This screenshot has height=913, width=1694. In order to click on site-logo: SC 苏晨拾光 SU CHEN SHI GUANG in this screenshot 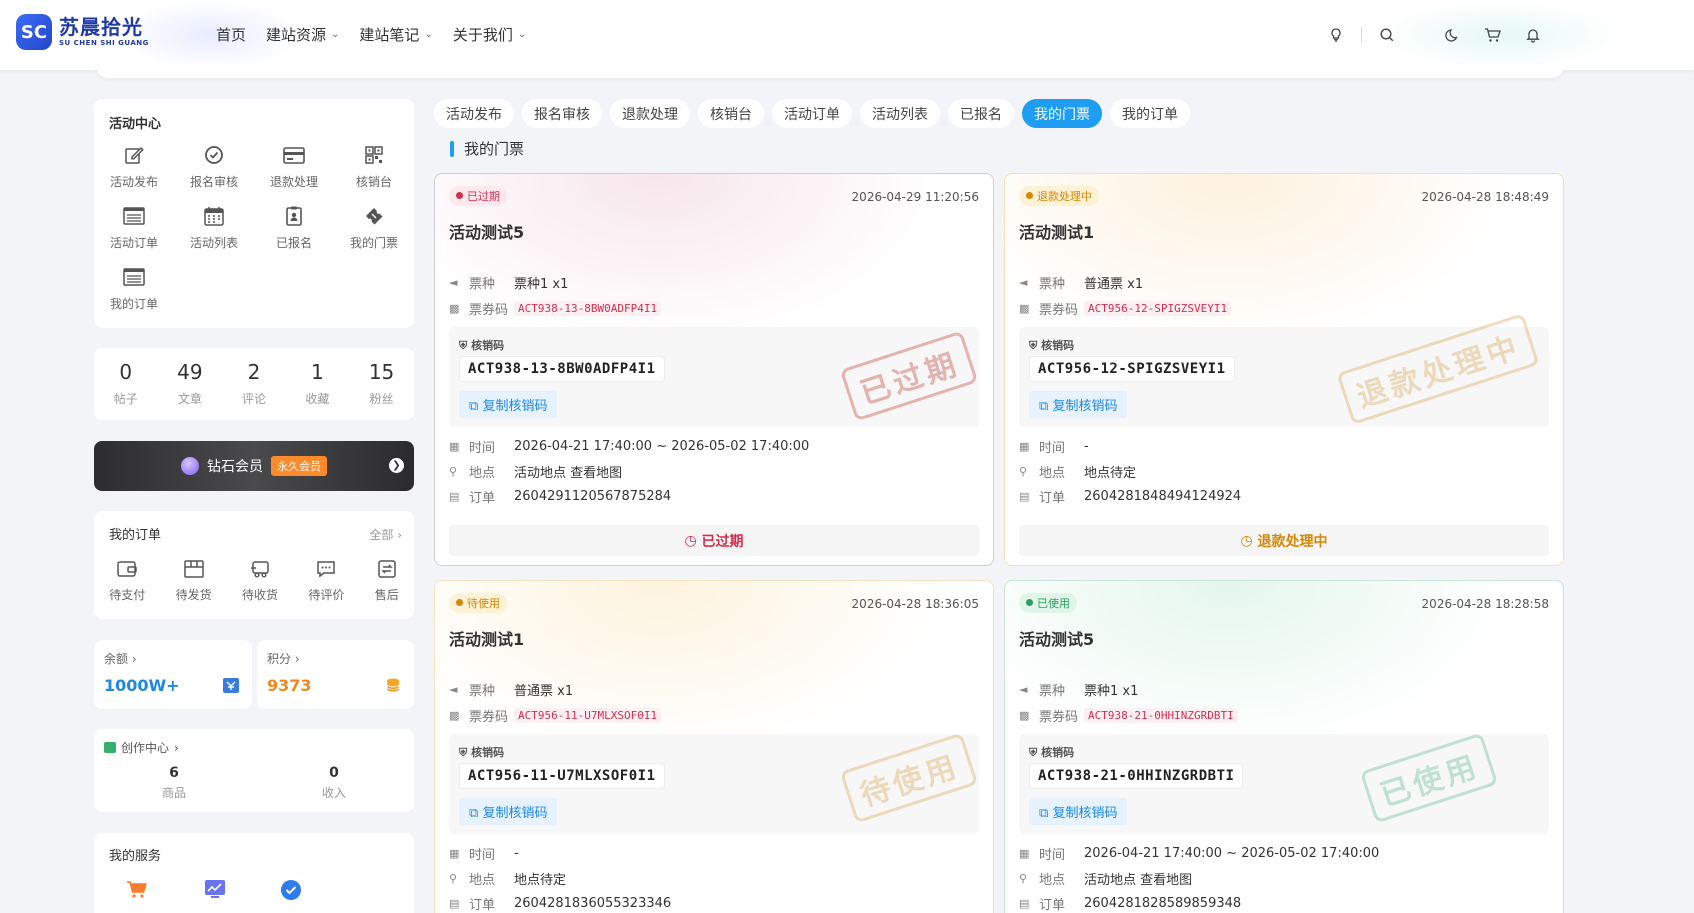, I will do `click(82, 32)`.